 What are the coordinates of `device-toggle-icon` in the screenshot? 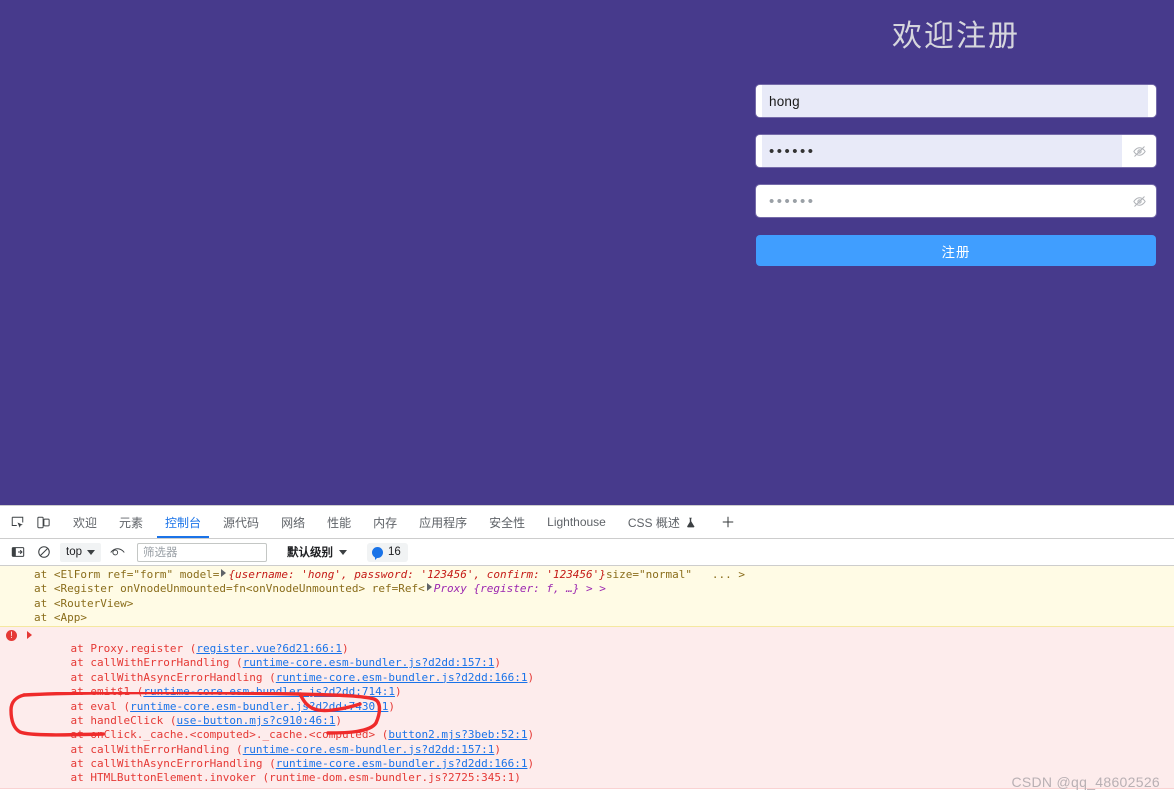 It's located at (43, 522).